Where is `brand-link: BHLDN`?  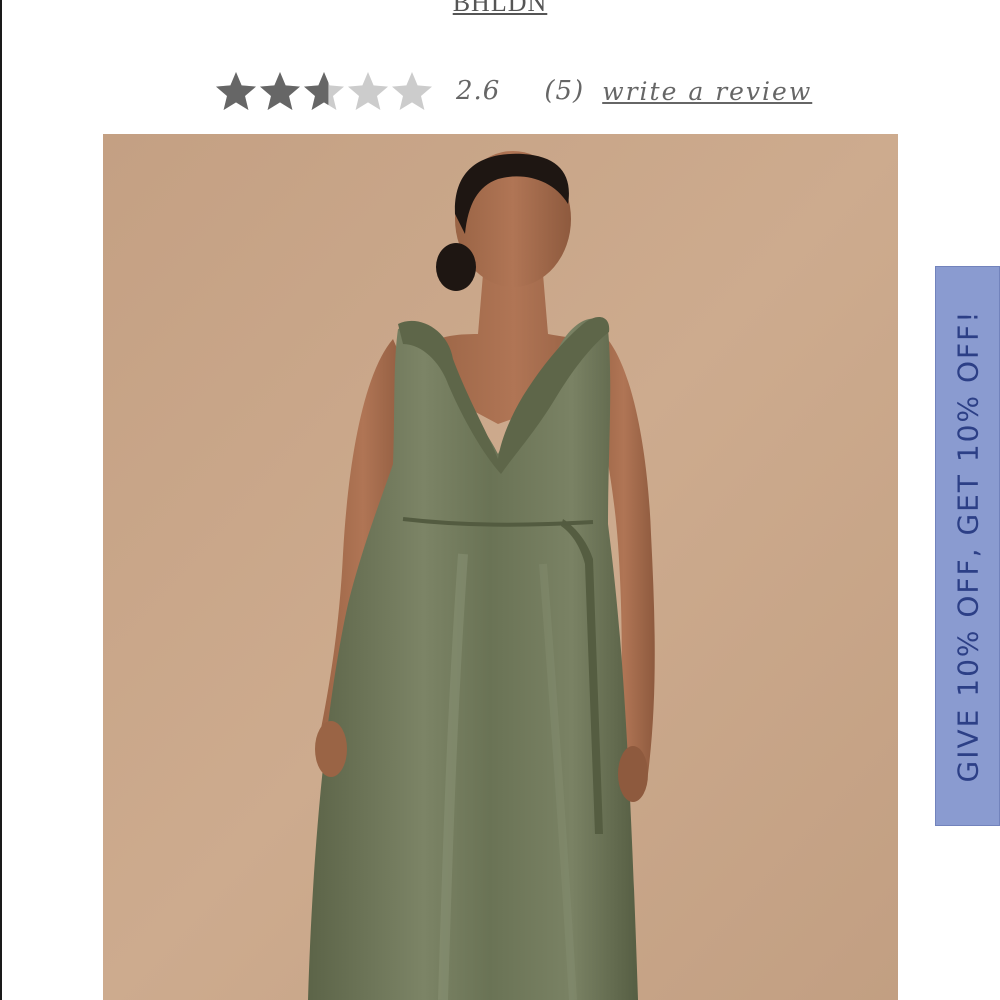 brand-link: BHLDN is located at coordinates (500, 10).